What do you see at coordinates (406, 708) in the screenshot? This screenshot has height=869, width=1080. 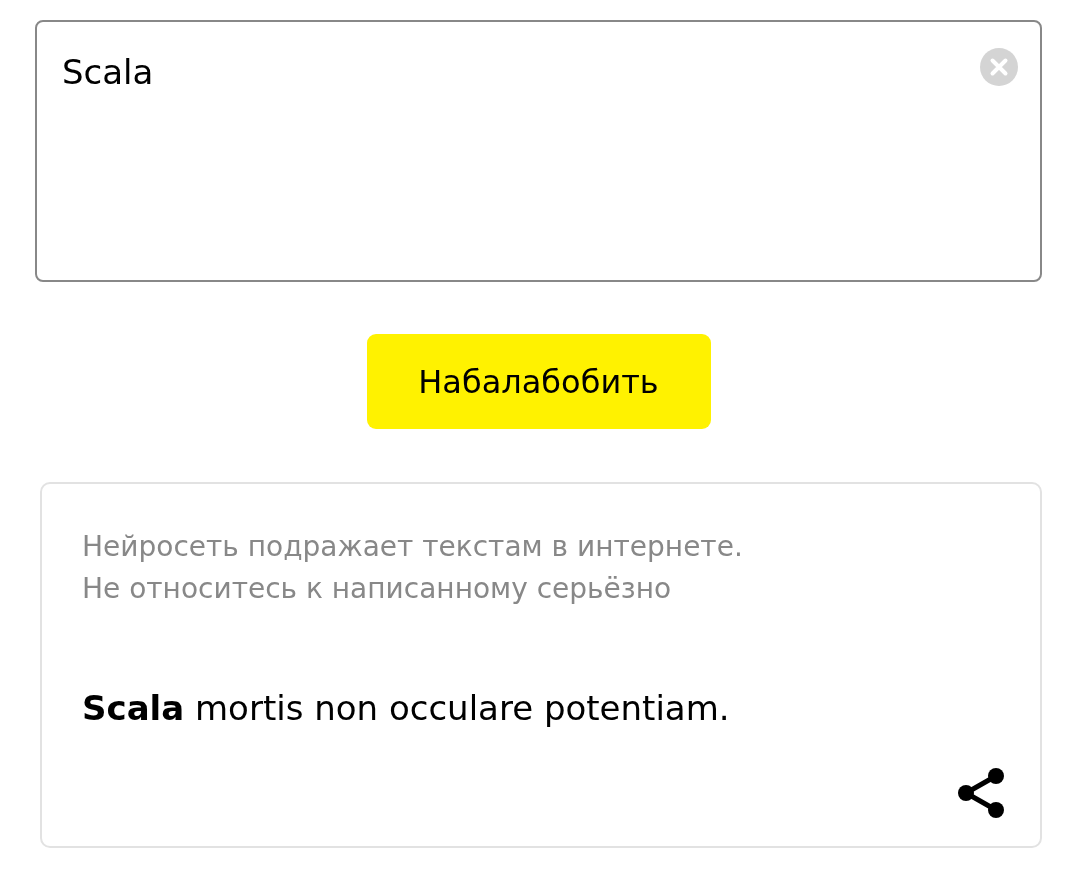 I see `result-text: Scala mortis non occulare potentiam.` at bounding box center [406, 708].